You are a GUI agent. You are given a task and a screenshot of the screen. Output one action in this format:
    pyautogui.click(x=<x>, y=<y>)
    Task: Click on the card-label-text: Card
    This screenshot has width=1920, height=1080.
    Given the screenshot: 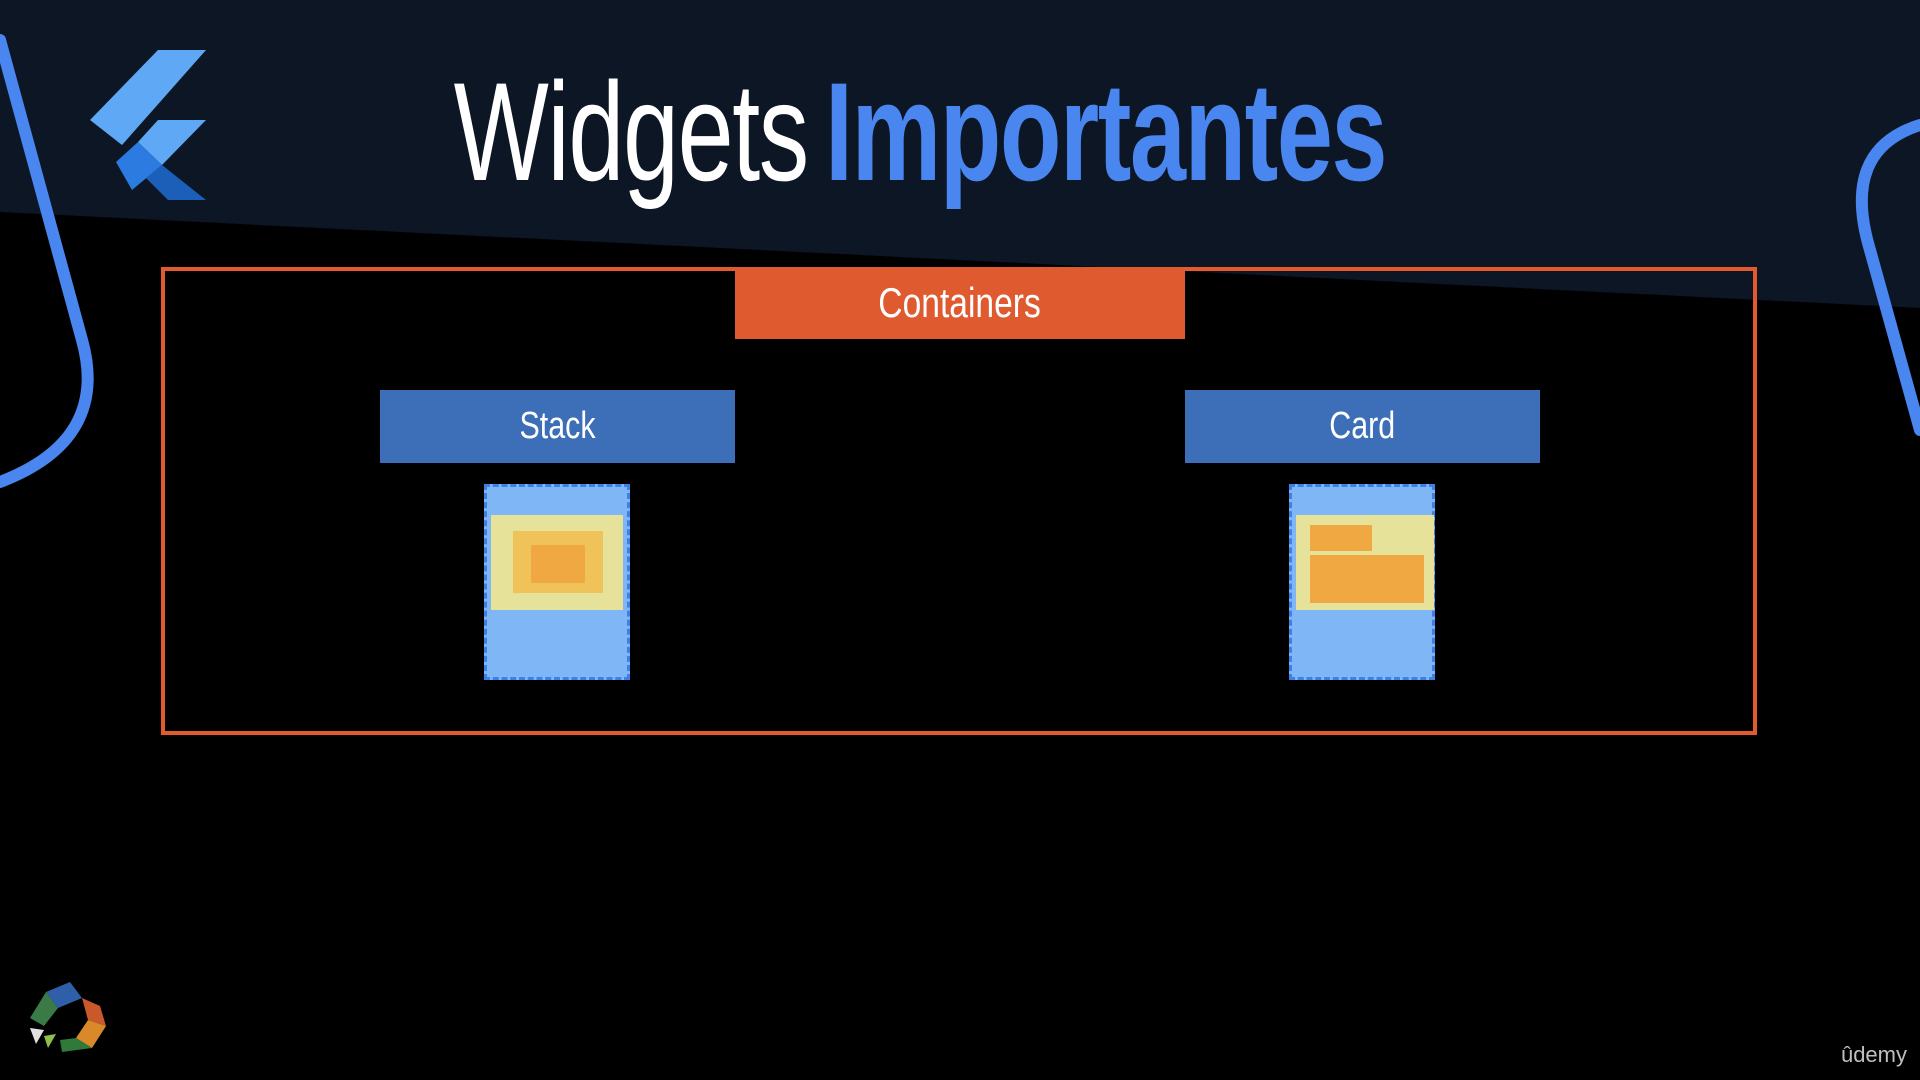 What is the action you would take?
    pyautogui.click(x=1362, y=426)
    